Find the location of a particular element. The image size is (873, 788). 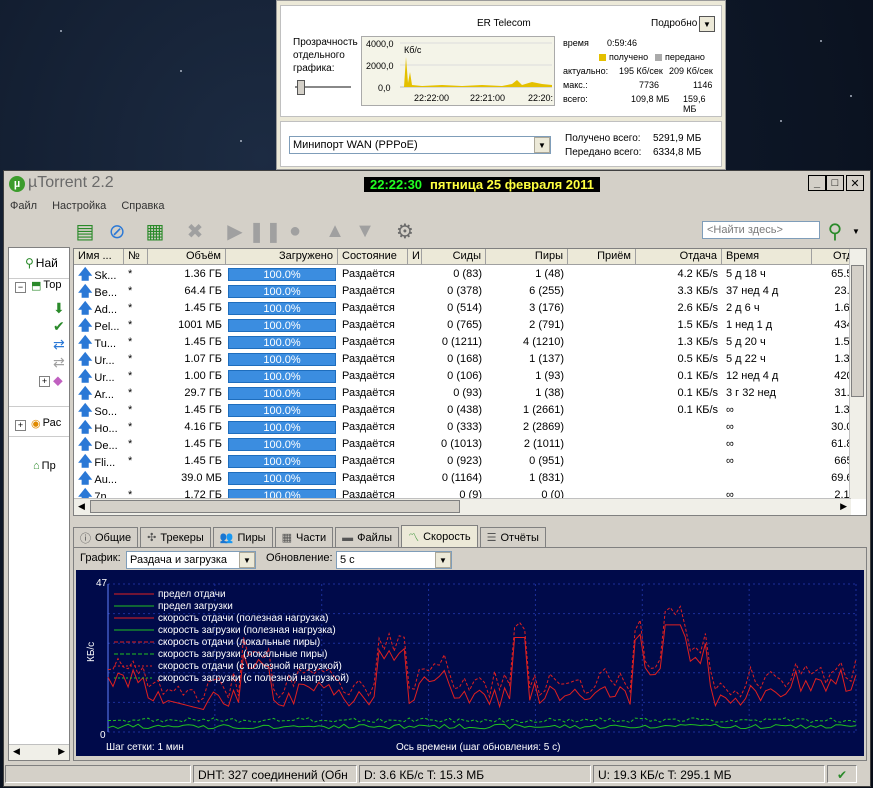

torrent-list-vertical-scrollbar is located at coordinates (857, 374).